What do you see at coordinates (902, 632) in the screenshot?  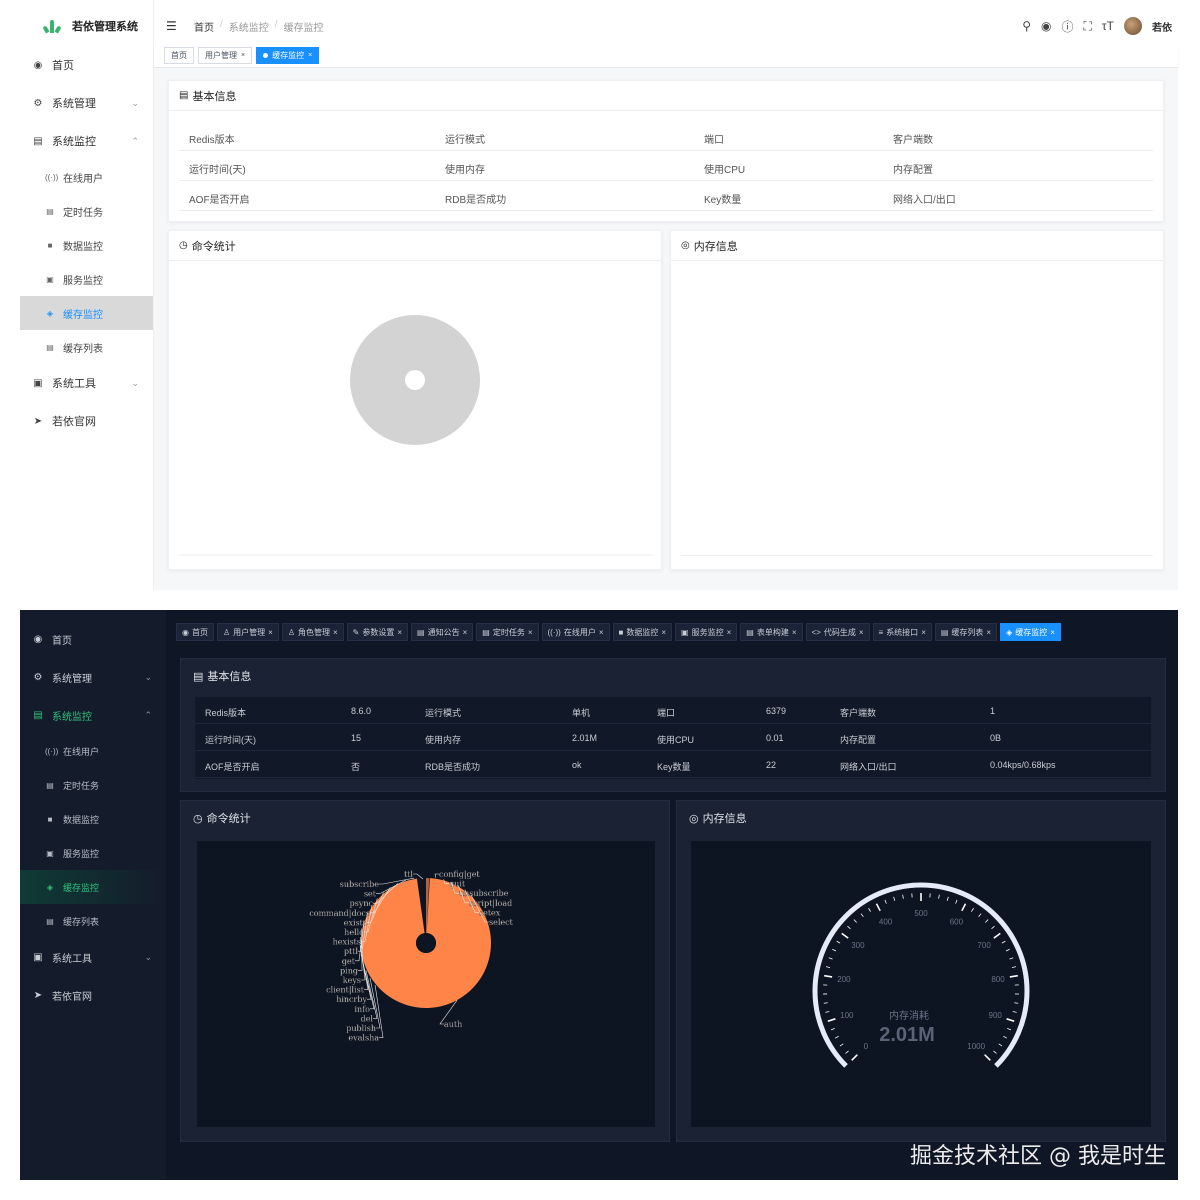 I see `tag-item: ≡ 系统接口 ×` at bounding box center [902, 632].